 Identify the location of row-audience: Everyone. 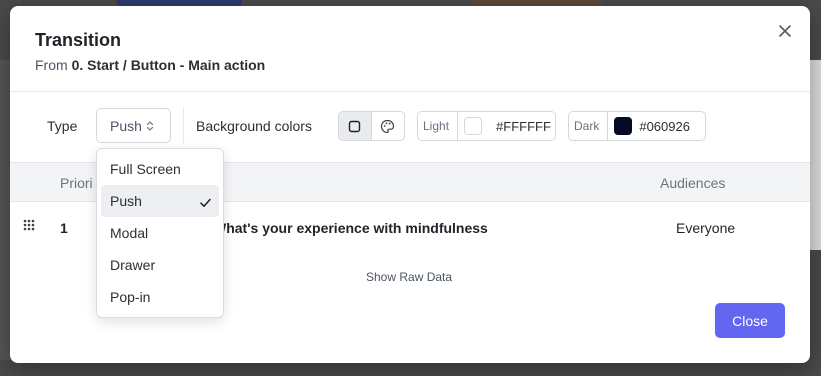
(706, 228).